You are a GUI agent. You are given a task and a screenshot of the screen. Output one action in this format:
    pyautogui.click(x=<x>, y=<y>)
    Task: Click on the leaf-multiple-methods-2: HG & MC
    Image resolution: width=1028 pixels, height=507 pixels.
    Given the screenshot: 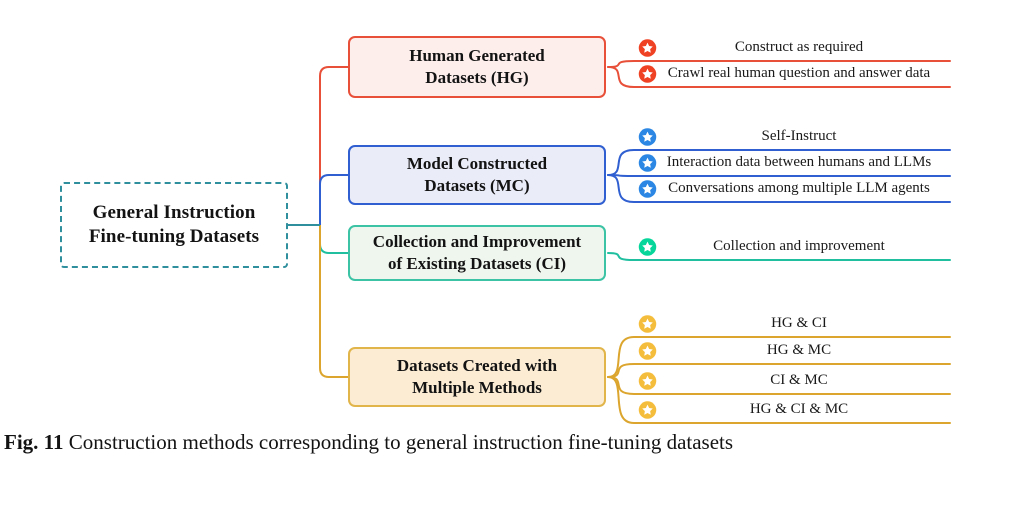 What is the action you would take?
    pyautogui.click(x=792, y=351)
    